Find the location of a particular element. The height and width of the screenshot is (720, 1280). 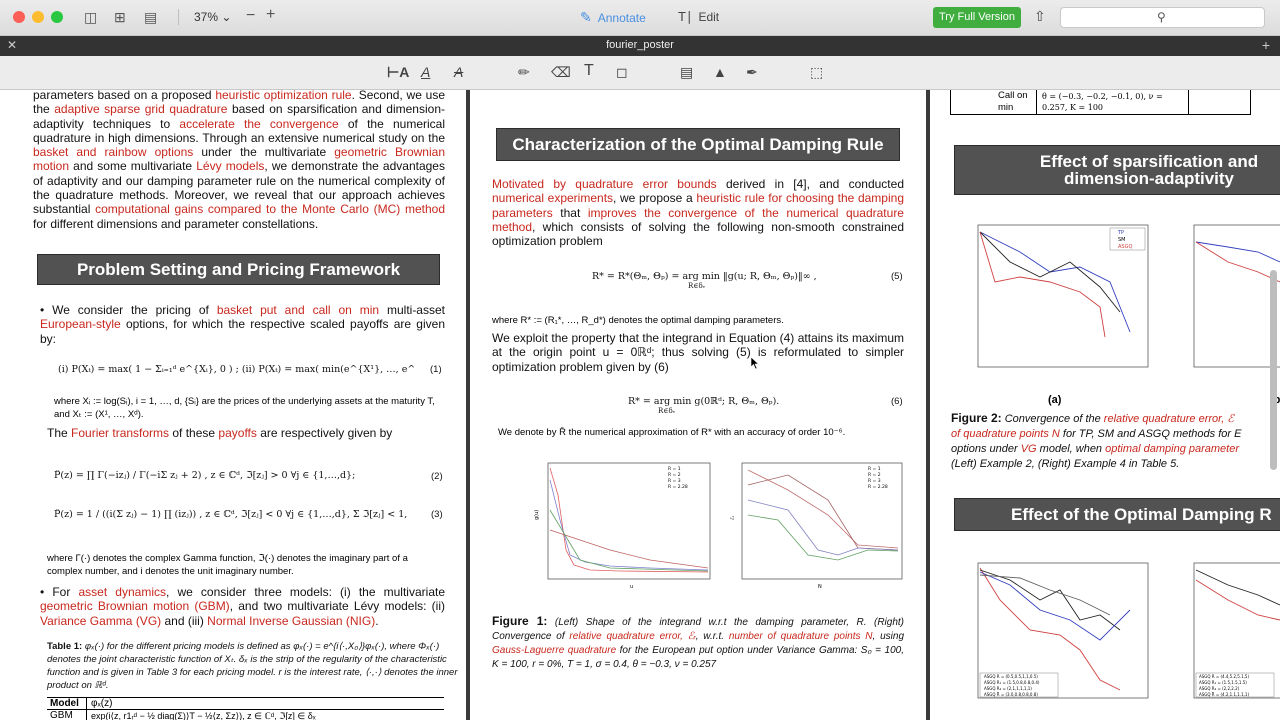

page-layout-icon: ▤ is located at coordinates (150, 17).